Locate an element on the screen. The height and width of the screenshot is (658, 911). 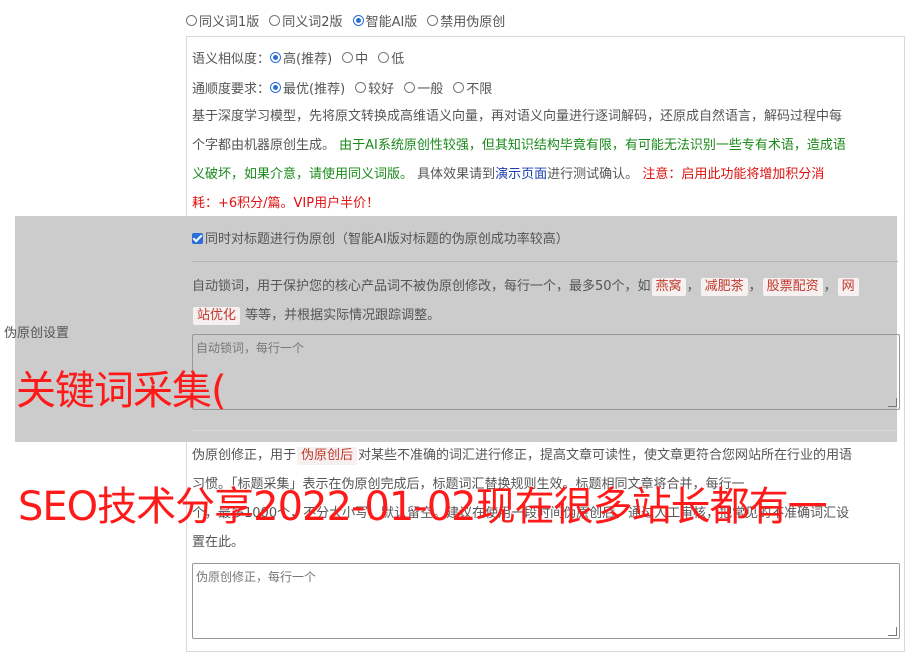
fluency-normal: 一般 is located at coordinates (423, 87).